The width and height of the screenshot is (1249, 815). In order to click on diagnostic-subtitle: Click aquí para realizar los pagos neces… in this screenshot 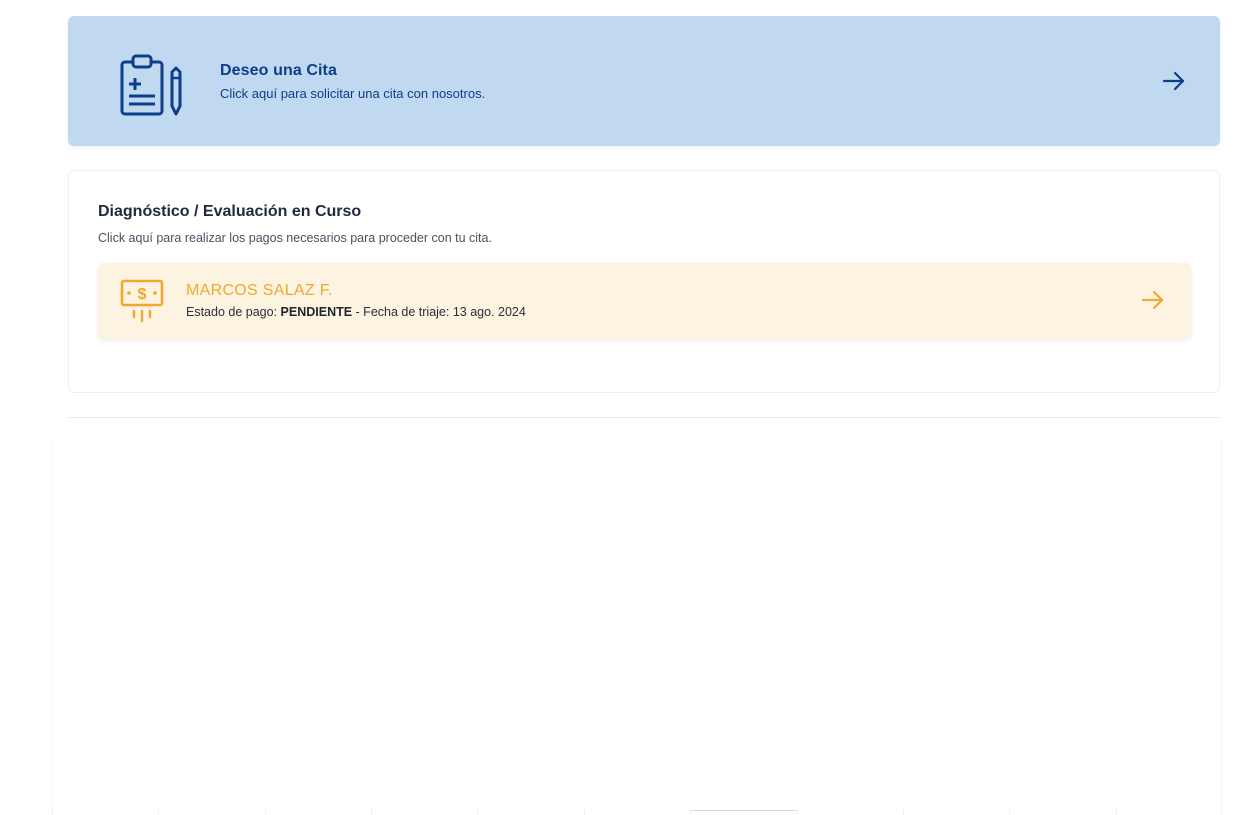, I will do `click(295, 238)`.